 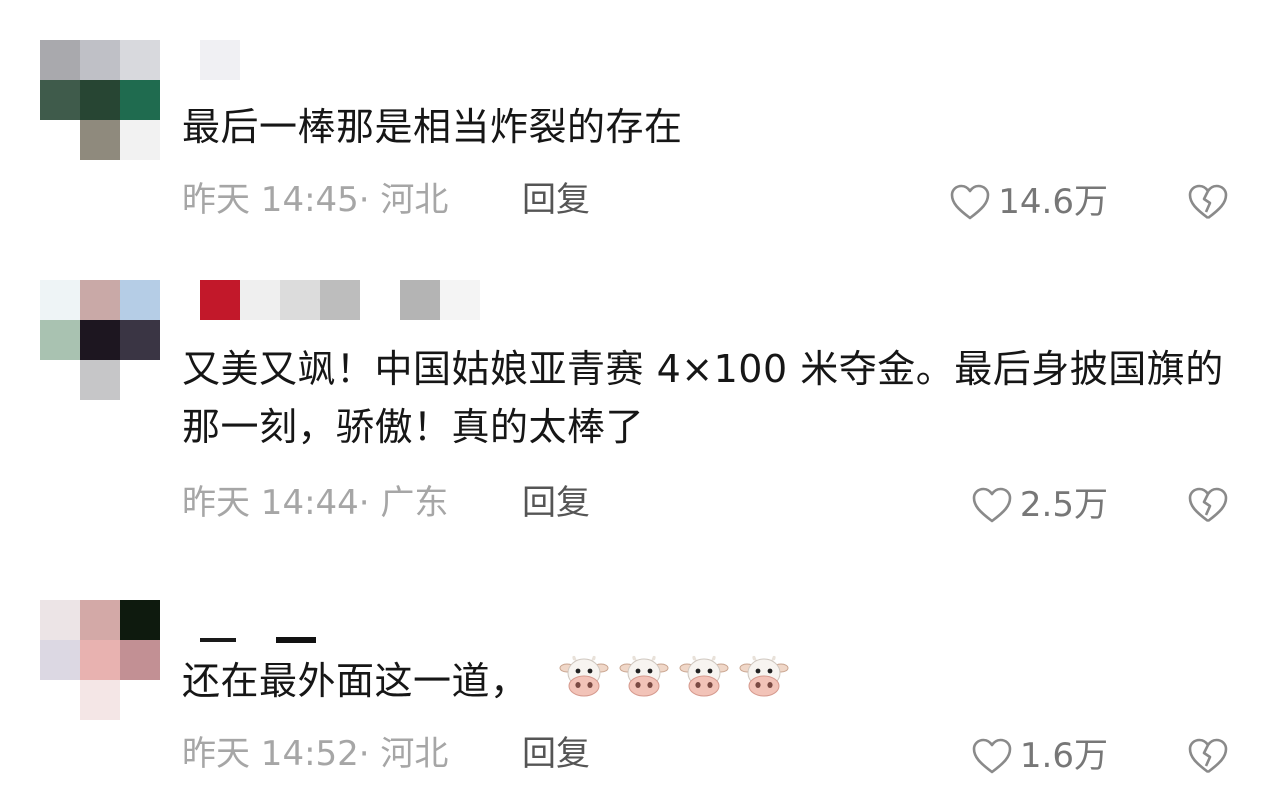 I want to click on like-button: 2.5万, so click(x=1039, y=505).